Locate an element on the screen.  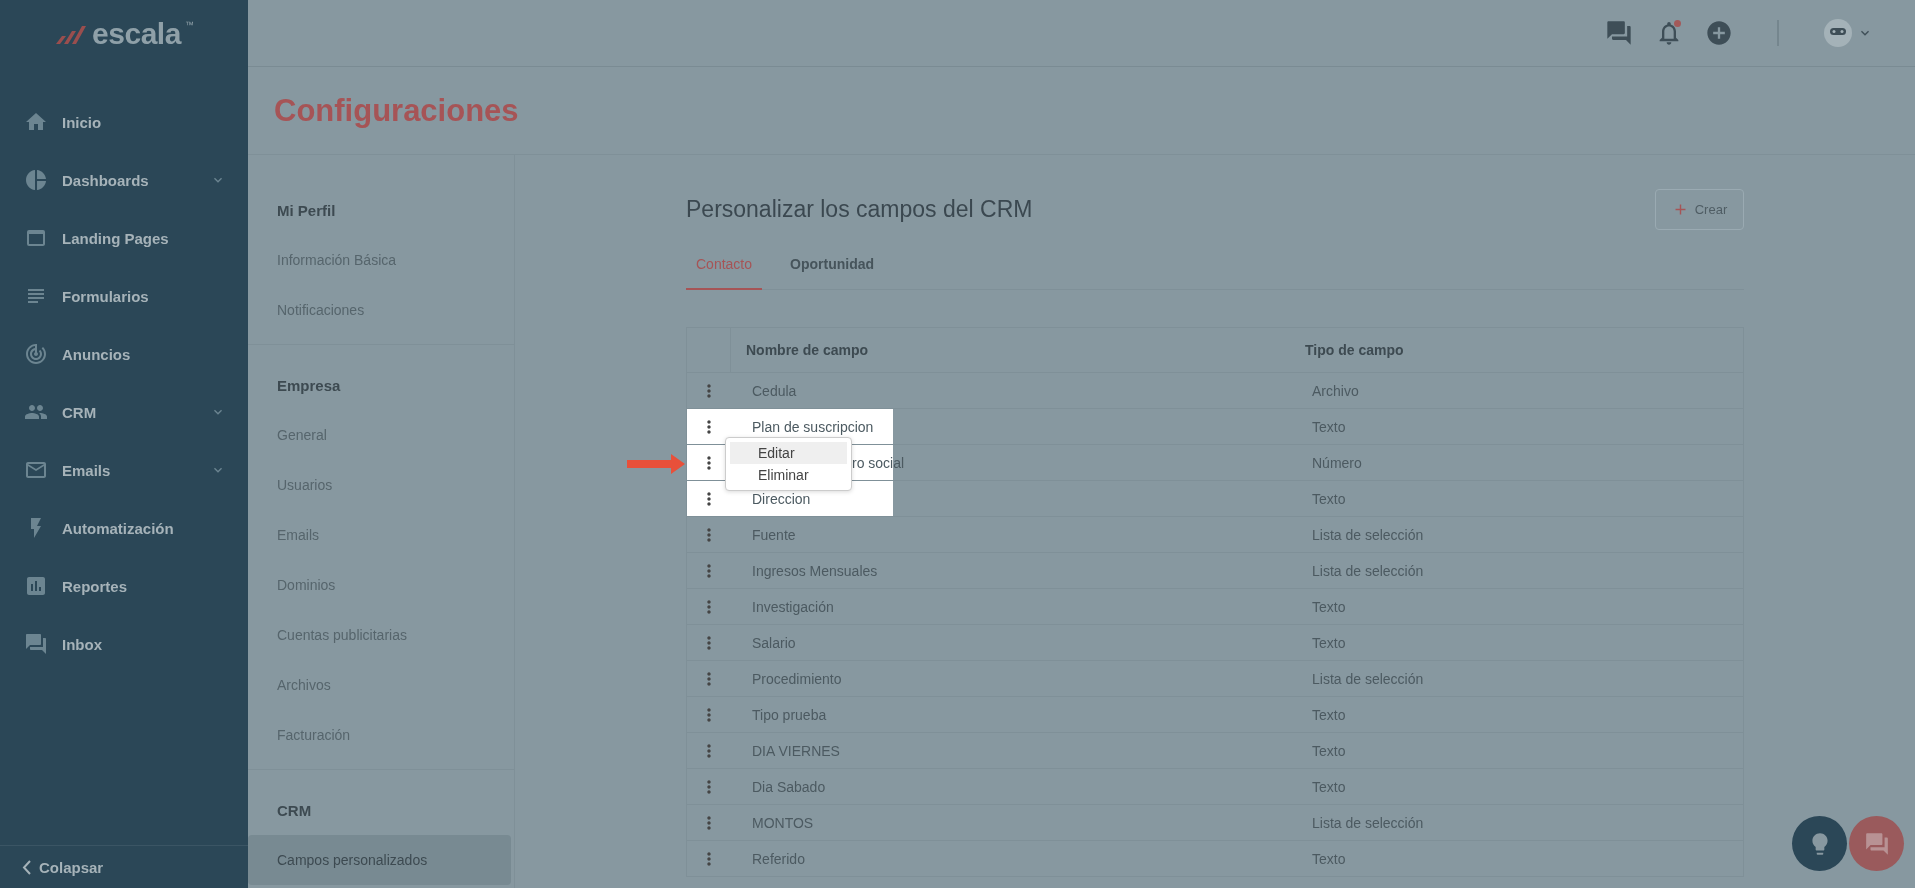
logo-icon is located at coordinates (71, 33).